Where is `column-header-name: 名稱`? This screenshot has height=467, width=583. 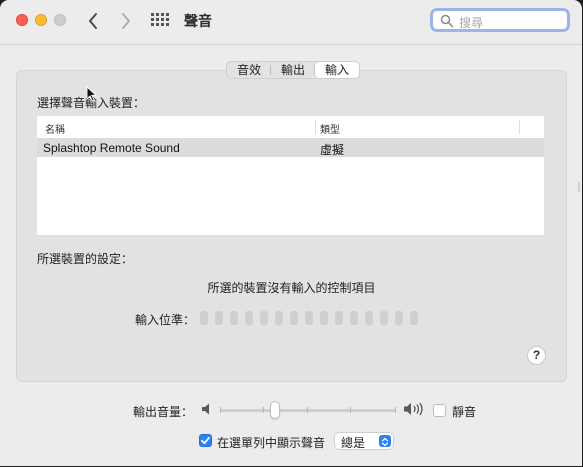 column-header-name: 名稱 is located at coordinates (55, 128).